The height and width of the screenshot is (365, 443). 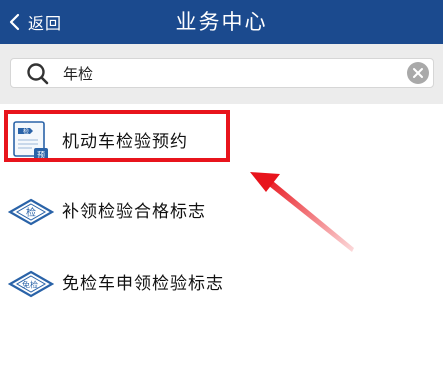 I want to click on item-label: 免检车申领检验标志, so click(x=143, y=284).